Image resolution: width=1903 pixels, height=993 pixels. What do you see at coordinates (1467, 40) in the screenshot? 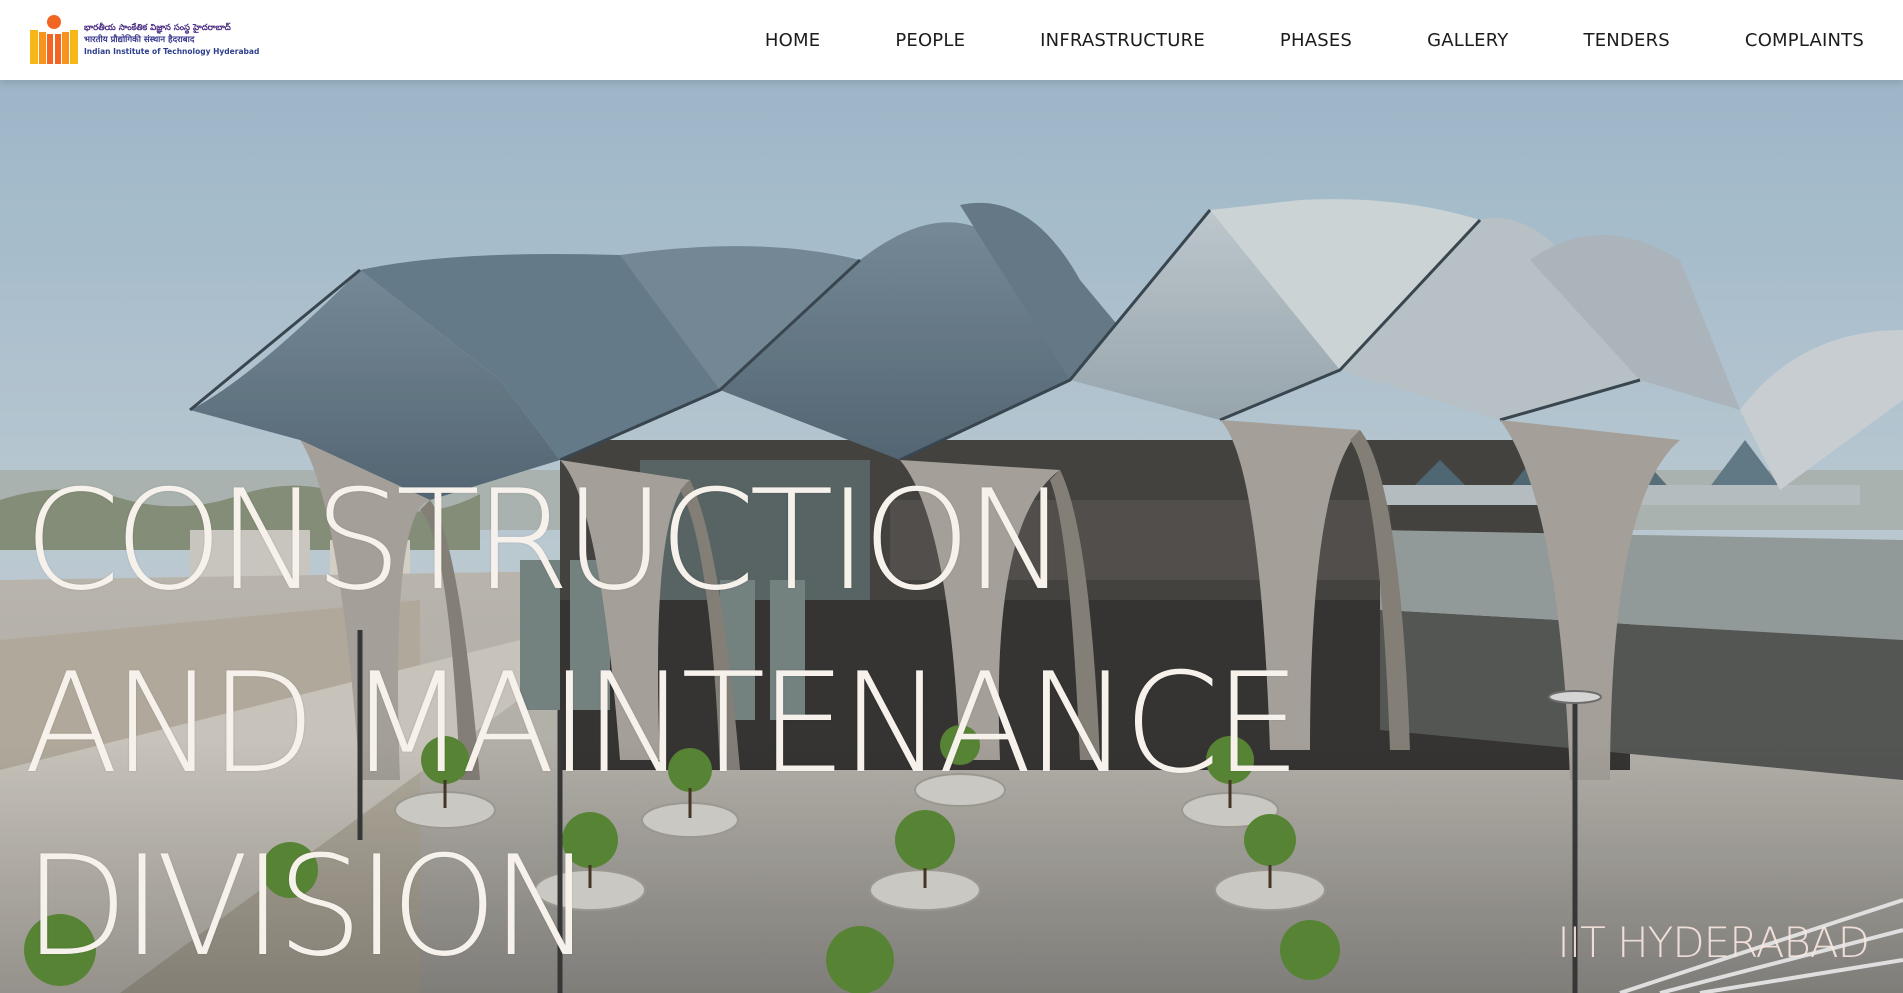
I see `nav-gallery: GALLERY` at bounding box center [1467, 40].